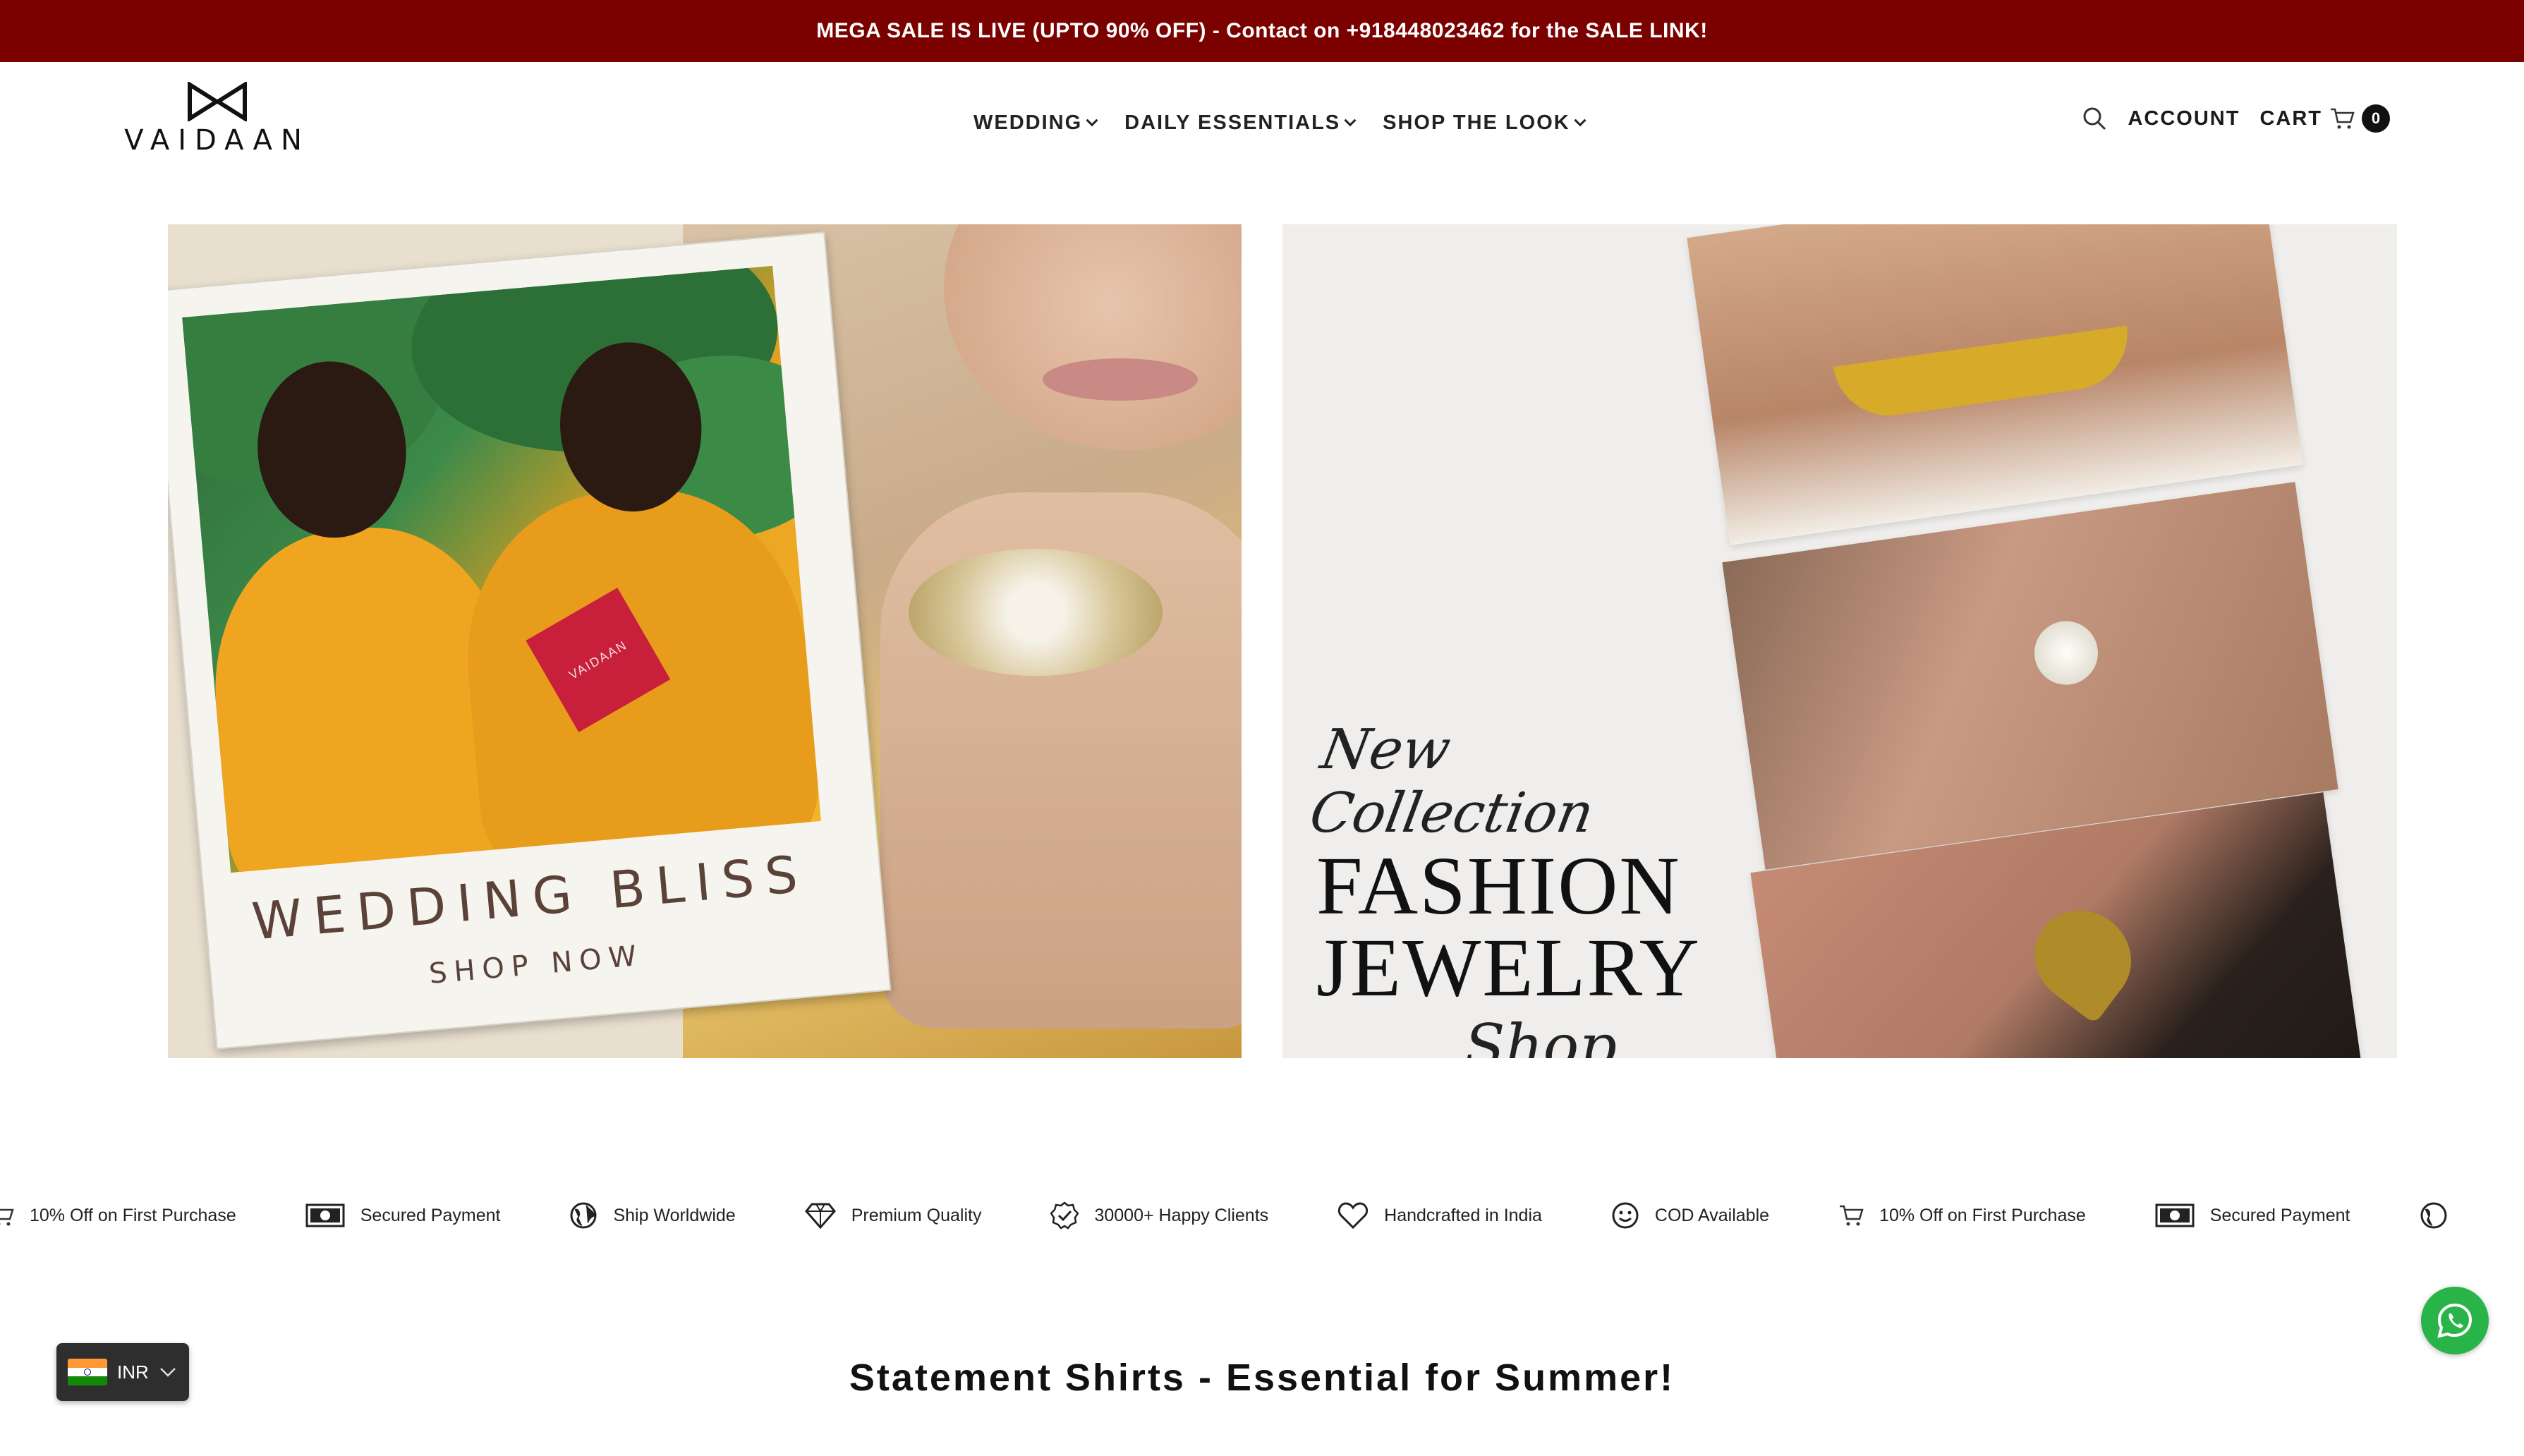 This screenshot has height=1456, width=2524. I want to click on logo-mark-icon, so click(217, 101).